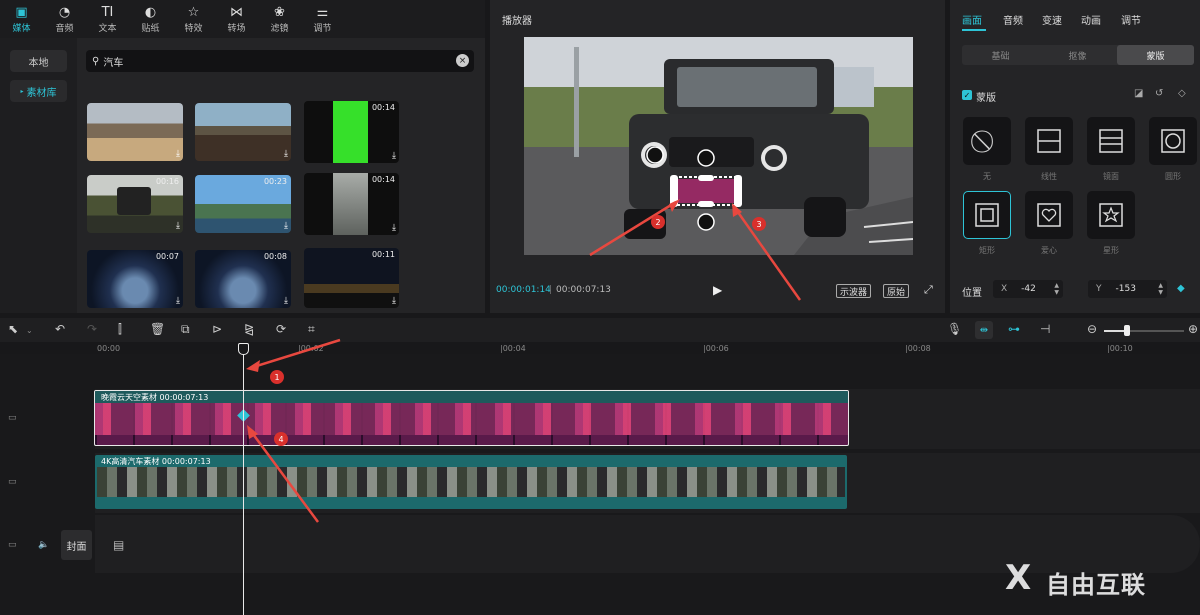 The width and height of the screenshot is (1200, 615). I want to click on callout-3: 3, so click(759, 224).